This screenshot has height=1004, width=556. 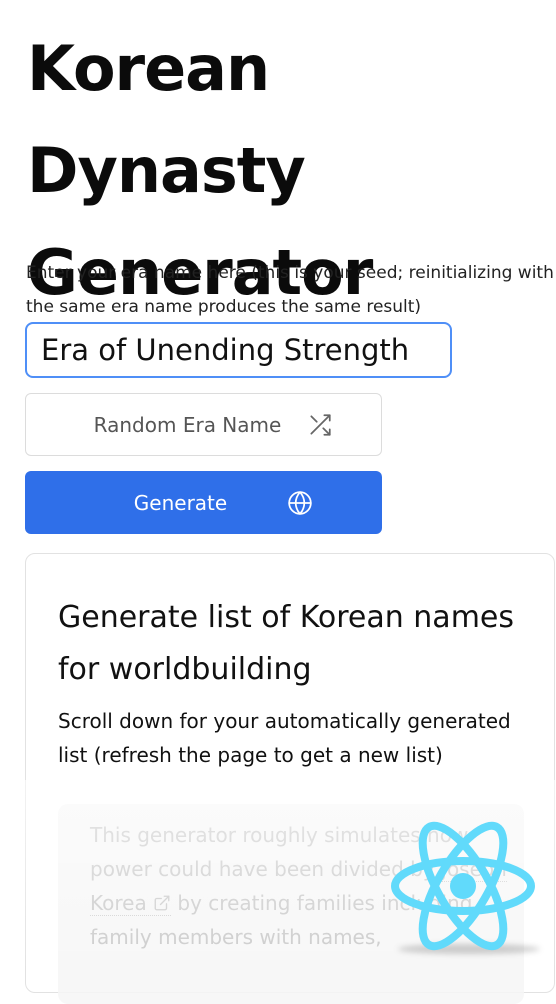 I want to click on random-era-name-label: Random Era Name, so click(x=187, y=424).